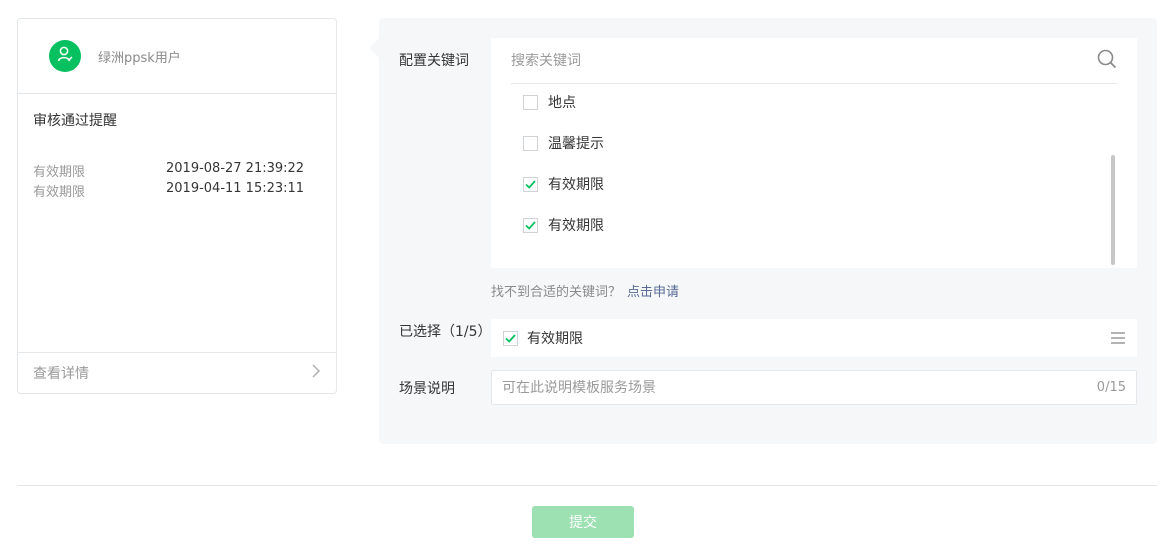 The width and height of the screenshot is (1169, 560). Describe the element at coordinates (814, 338) in the screenshot. I see `selected-keywords: 有效期限` at that location.